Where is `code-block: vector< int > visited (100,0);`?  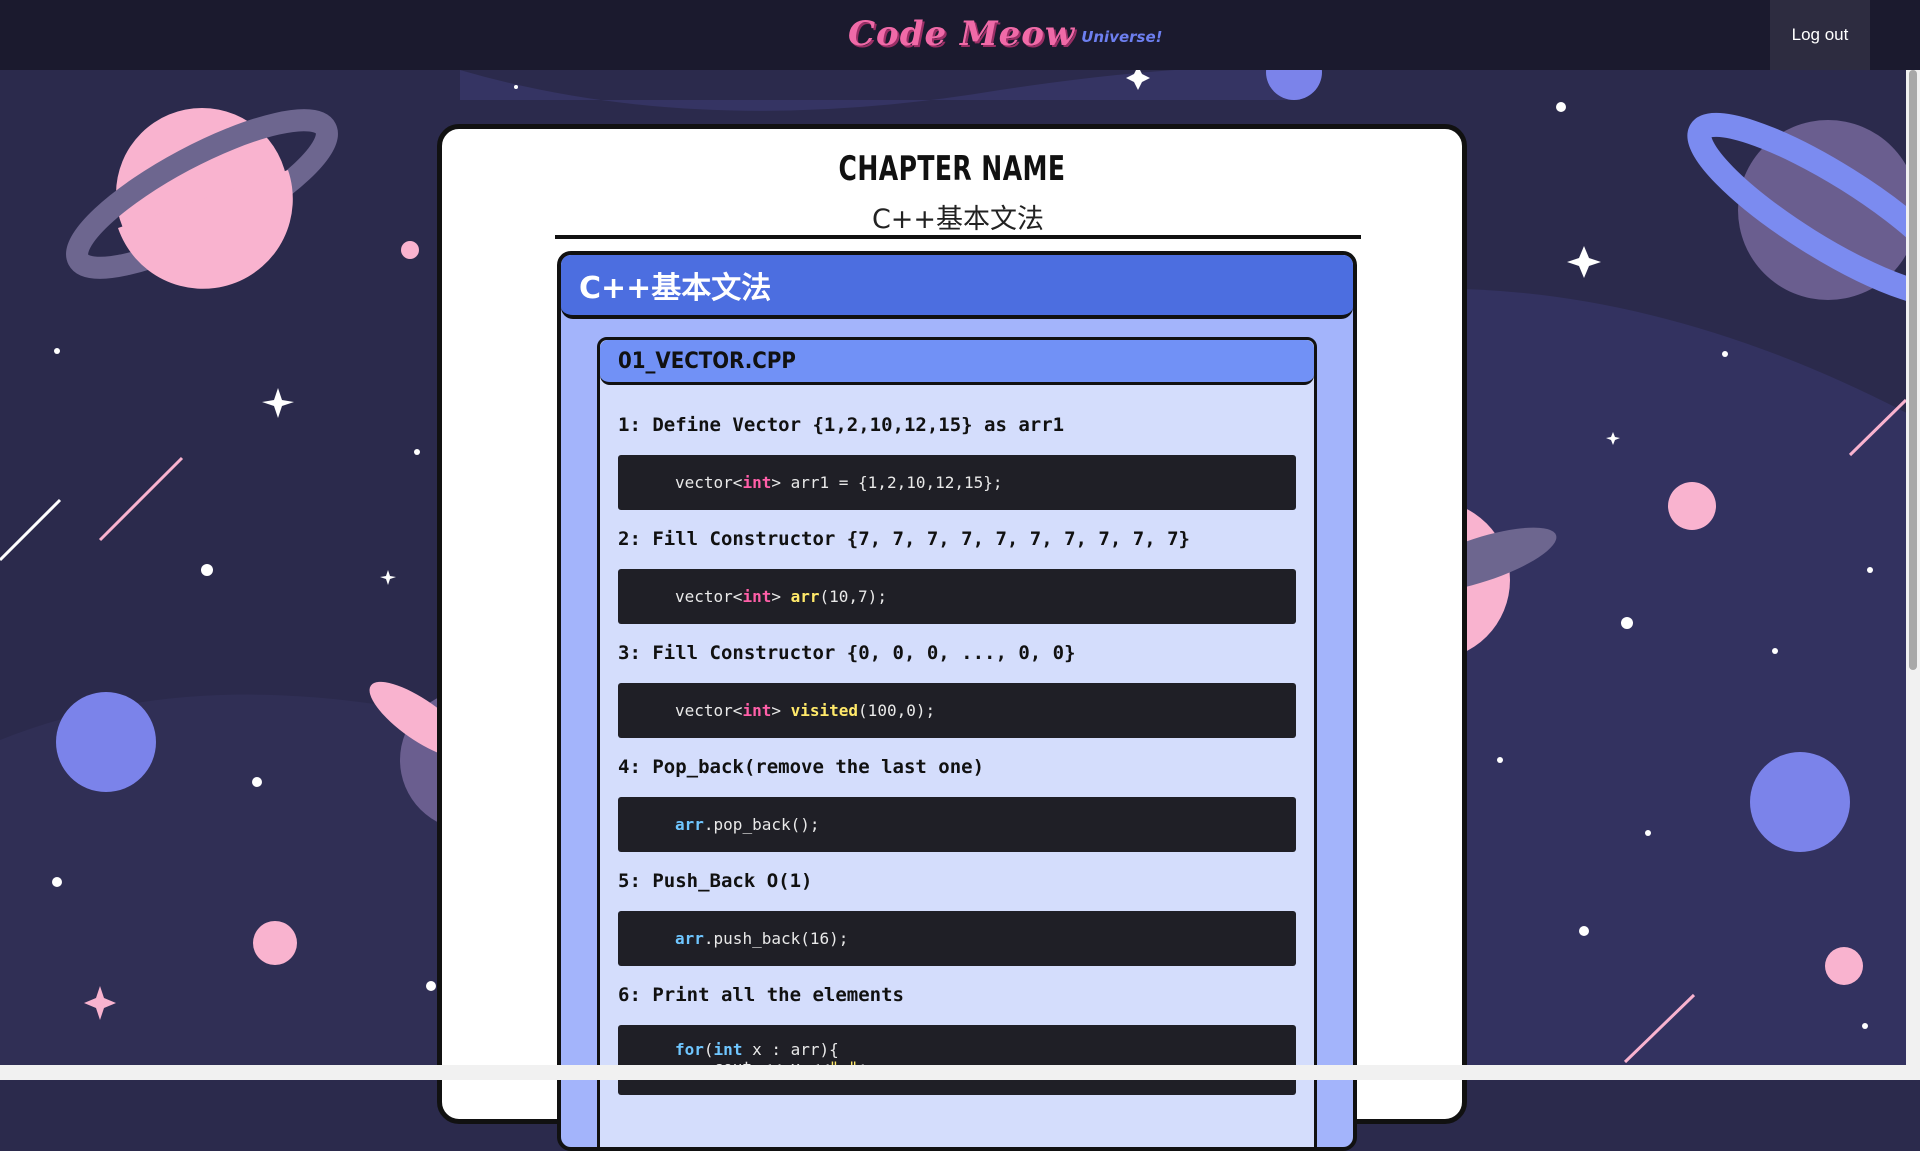 code-block: vector< int > visited (100,0); is located at coordinates (957, 710).